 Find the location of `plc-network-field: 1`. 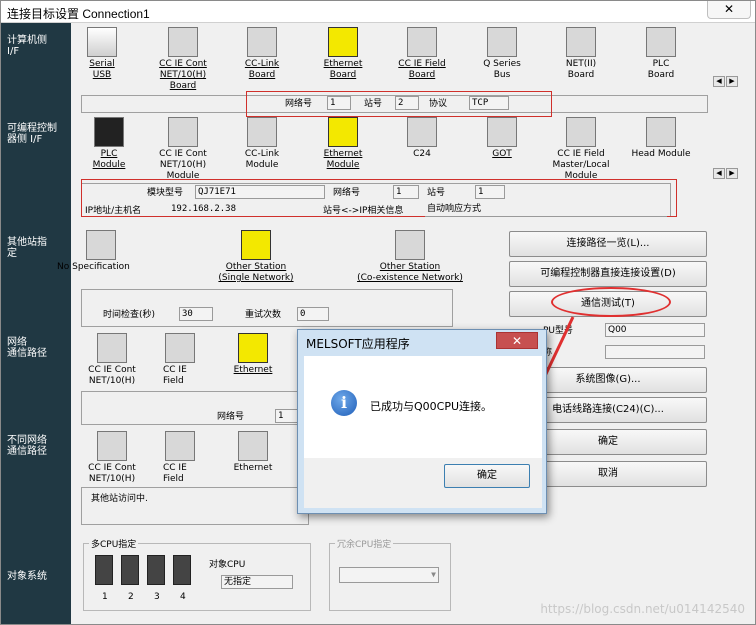

plc-network-field: 1 is located at coordinates (406, 192).